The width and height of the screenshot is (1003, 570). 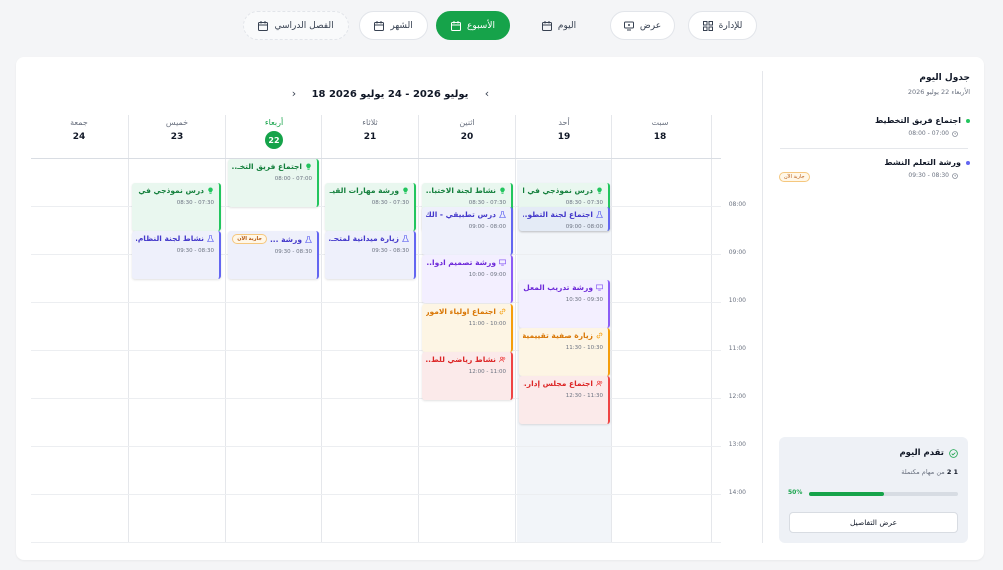 What do you see at coordinates (584, 348) in the screenshot?
I see `event-time: 10:30 - 11:30` at bounding box center [584, 348].